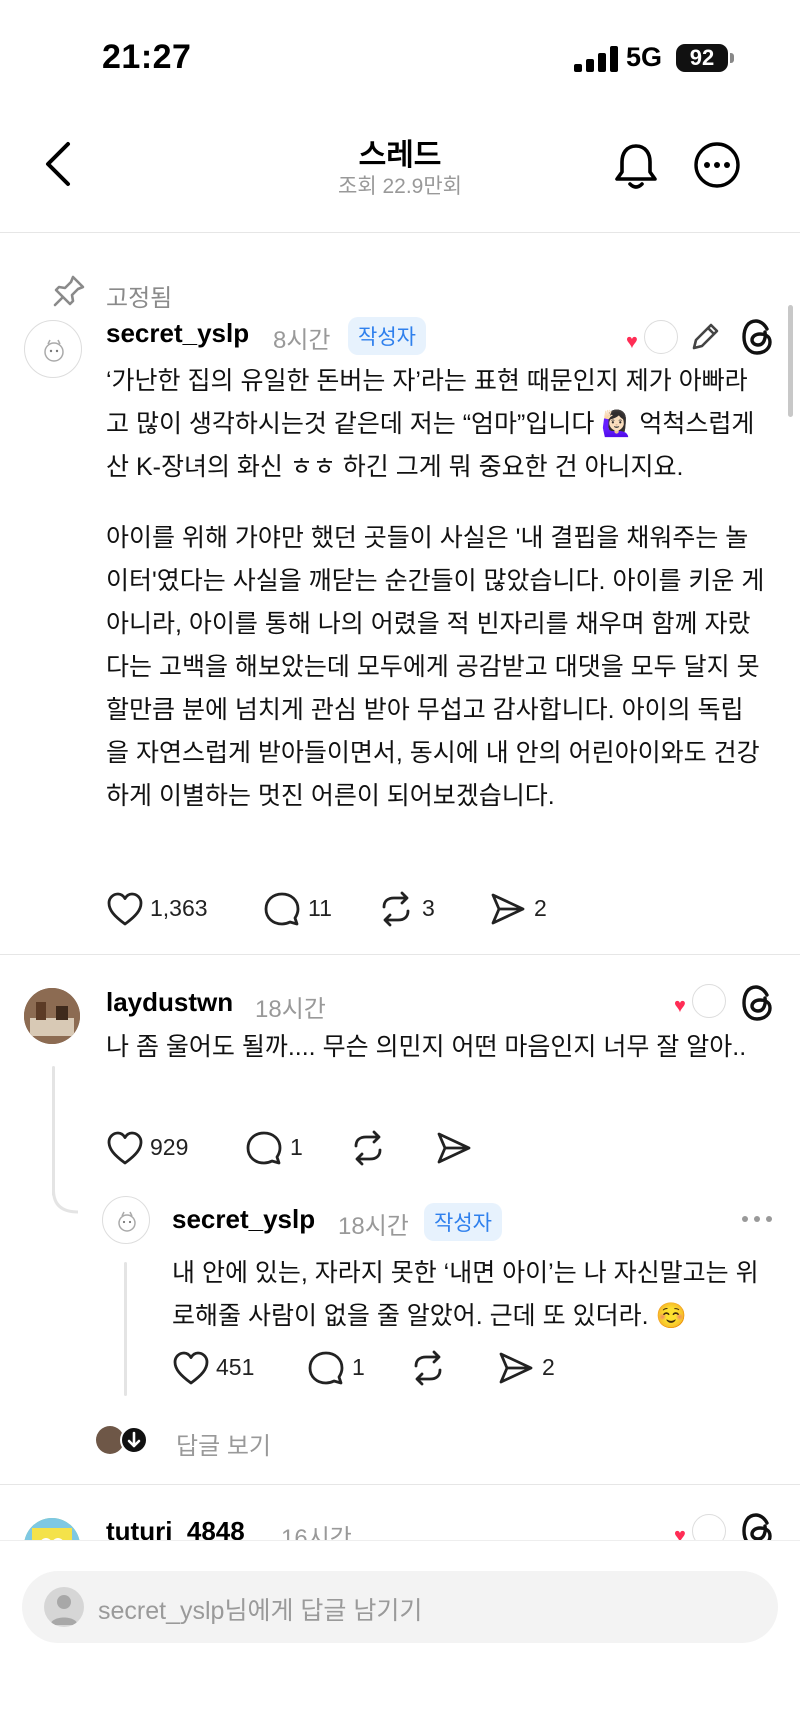 The height and width of the screenshot is (1734, 800). What do you see at coordinates (400, 1484) in the screenshot?
I see `comment-divider` at bounding box center [400, 1484].